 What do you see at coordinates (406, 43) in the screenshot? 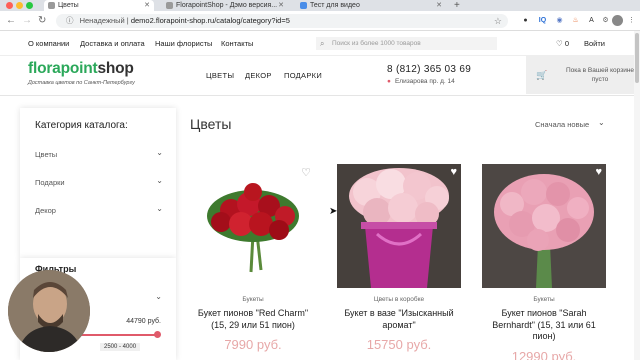
I see `search-input: ⌕ Поиск из более 1000 товаров` at bounding box center [406, 43].